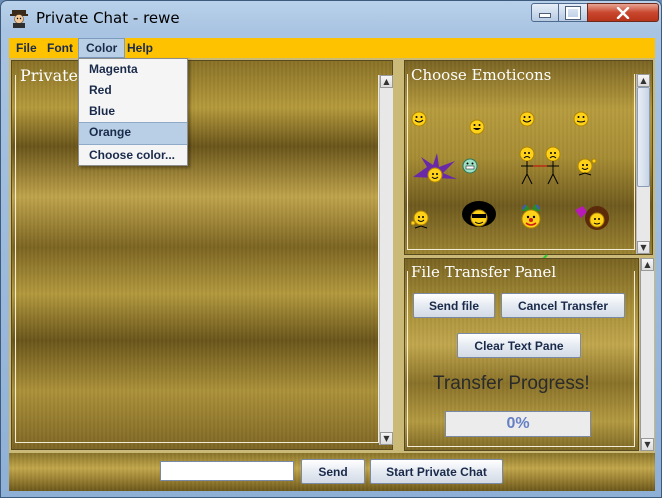 The image size is (662, 498). Describe the element at coordinates (519, 345) in the screenshot. I see `clear-text-pane-button: Clear Text Pane` at that location.